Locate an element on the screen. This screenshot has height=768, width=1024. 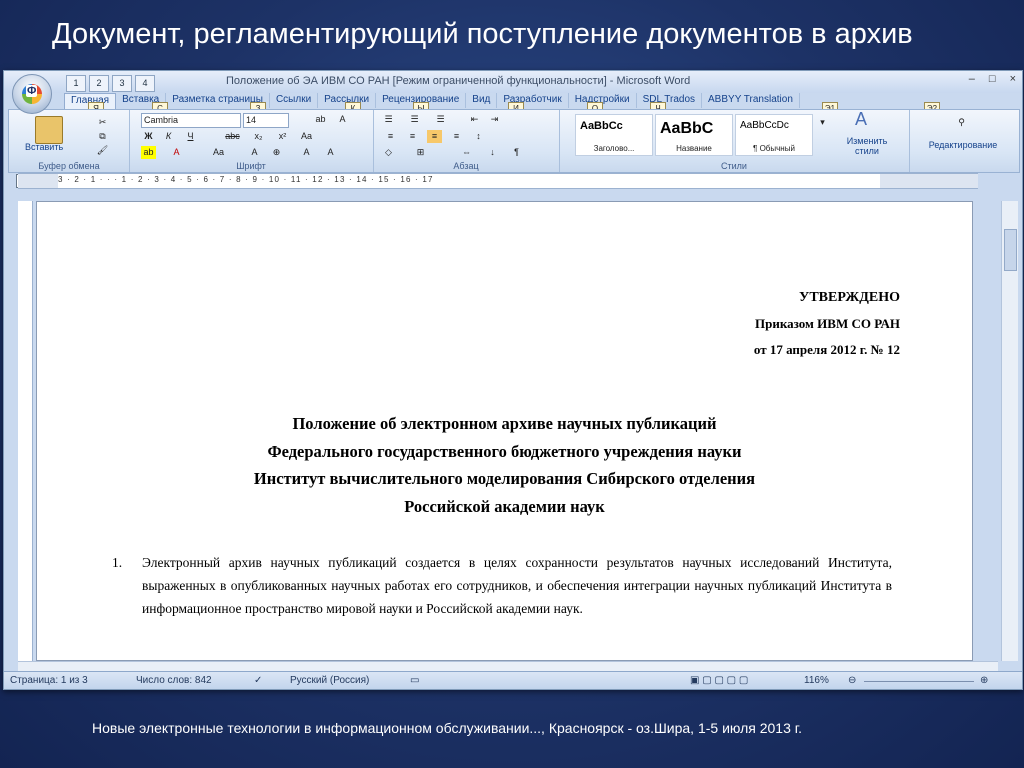
tab-abbyy: ABBYY Translation is located at coordinates (751, 100).